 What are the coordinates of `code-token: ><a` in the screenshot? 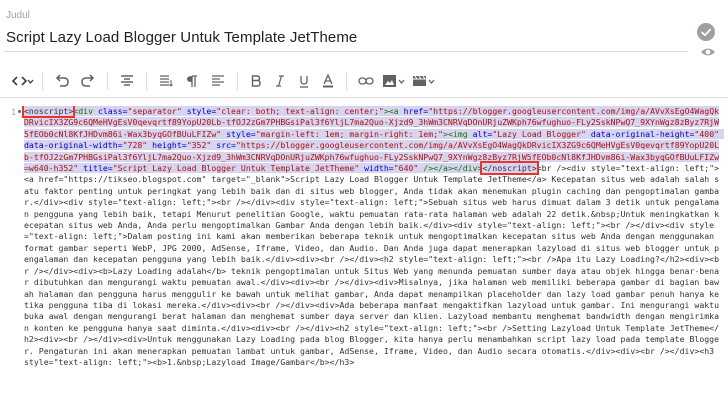 It's located at (393, 111).